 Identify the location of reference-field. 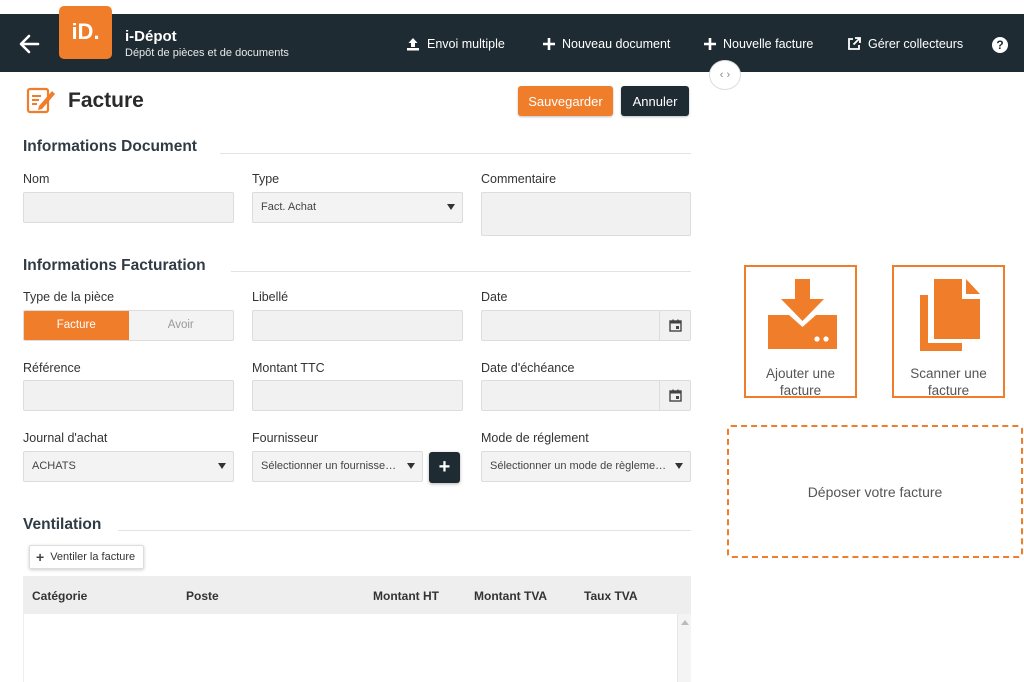
(128, 395).